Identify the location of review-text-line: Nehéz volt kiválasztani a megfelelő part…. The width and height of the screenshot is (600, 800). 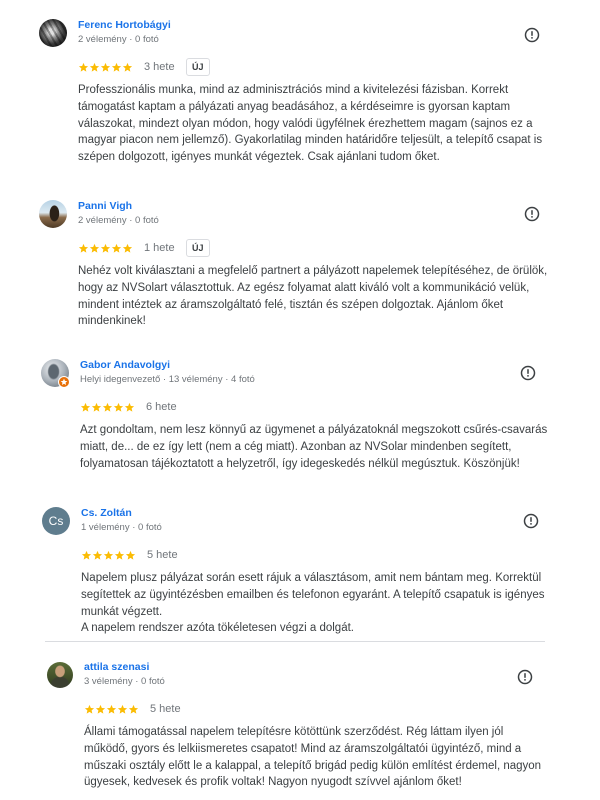
(313, 271).